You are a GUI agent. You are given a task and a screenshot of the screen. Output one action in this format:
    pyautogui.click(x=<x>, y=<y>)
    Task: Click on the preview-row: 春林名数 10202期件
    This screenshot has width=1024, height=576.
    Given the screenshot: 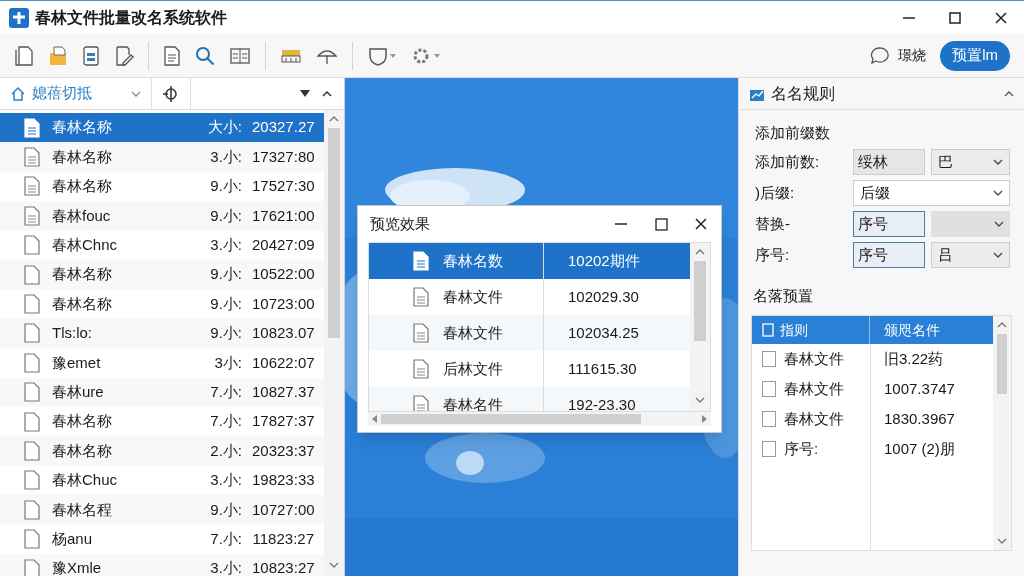 What is the action you would take?
    pyautogui.click(x=529, y=261)
    